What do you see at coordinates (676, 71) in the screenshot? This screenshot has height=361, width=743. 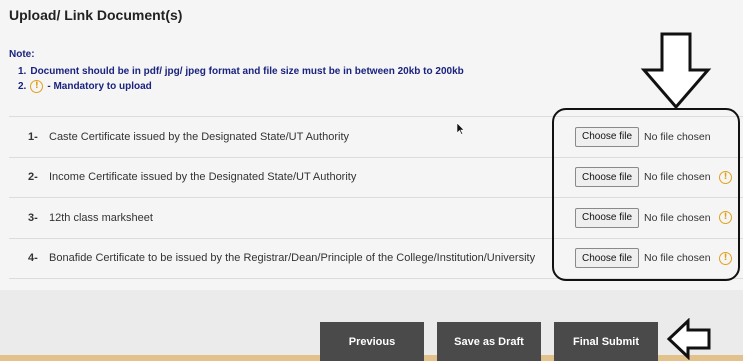 I see `down-arrow-icon` at bounding box center [676, 71].